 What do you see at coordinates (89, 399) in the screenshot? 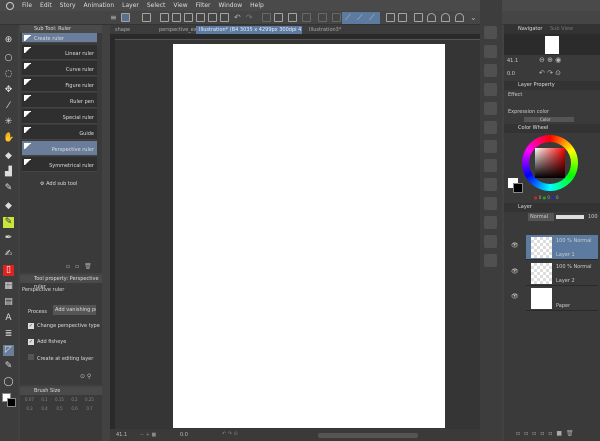
I see `brush-size-preset: 0.25` at bounding box center [89, 399].